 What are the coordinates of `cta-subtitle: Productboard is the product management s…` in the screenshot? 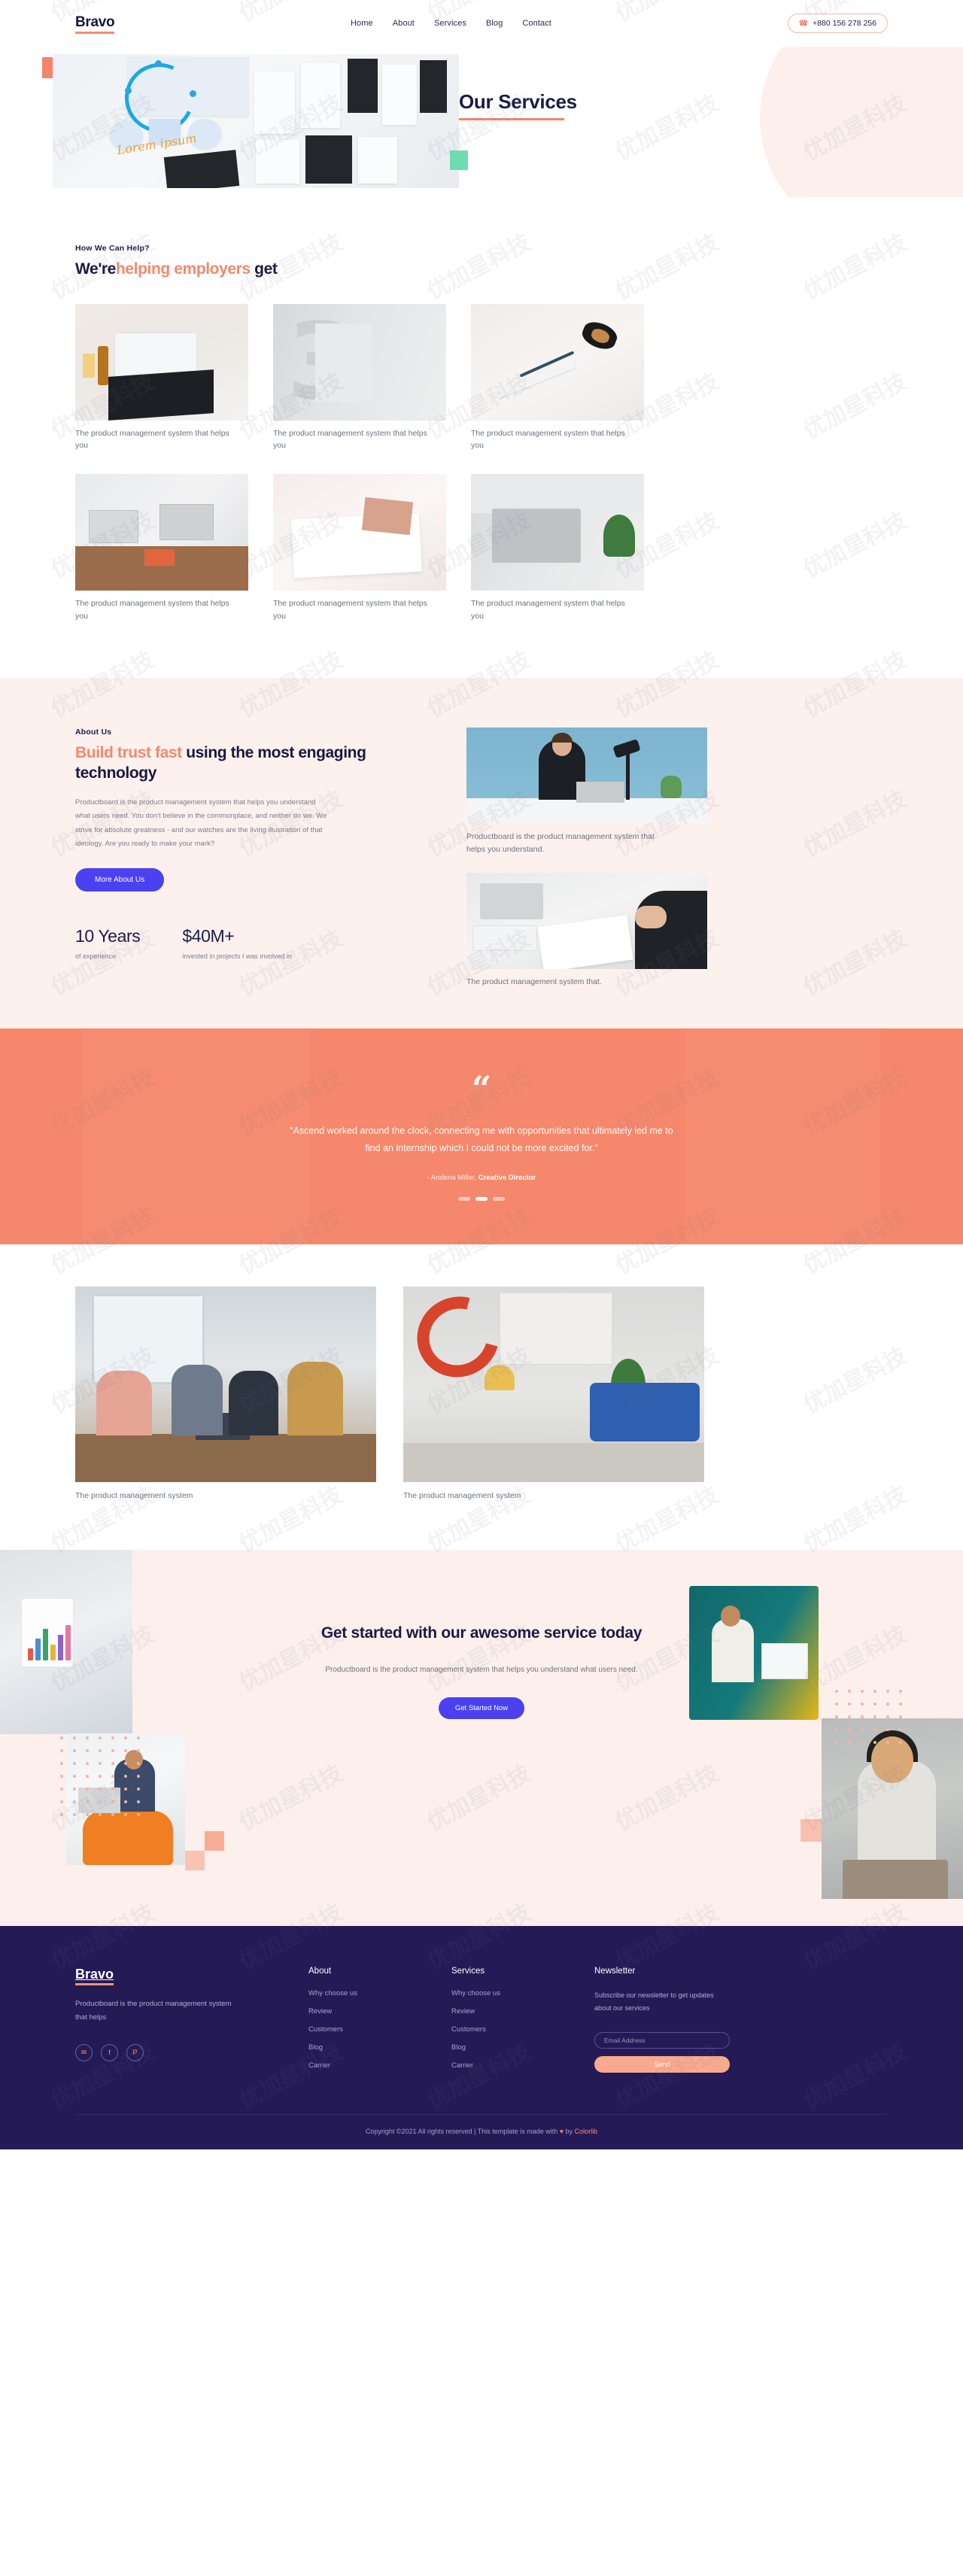 It's located at (481, 1670).